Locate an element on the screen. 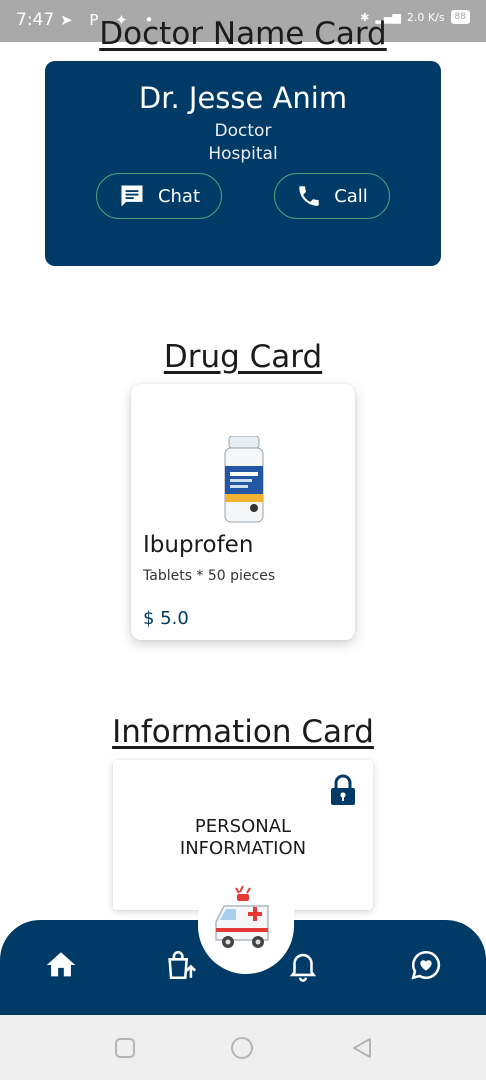 This screenshot has height=1080, width=486. ambulance-icon is located at coordinates (243, 917).